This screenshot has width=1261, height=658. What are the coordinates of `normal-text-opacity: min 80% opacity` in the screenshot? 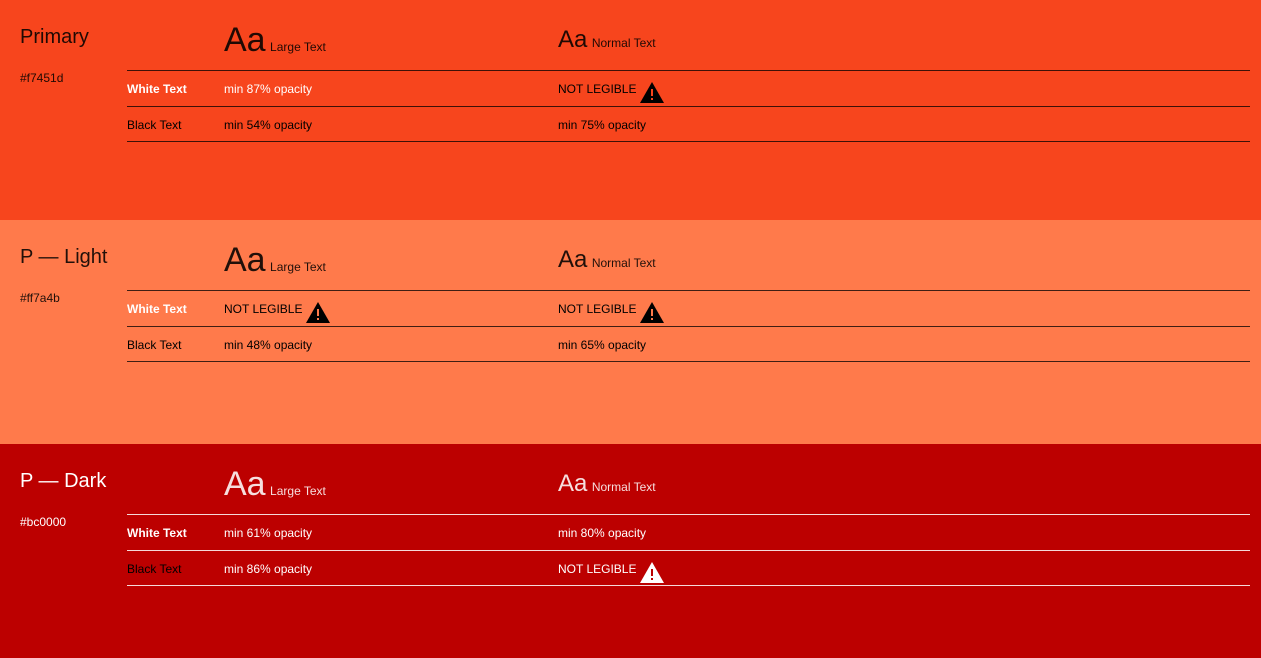 It's located at (602, 533).